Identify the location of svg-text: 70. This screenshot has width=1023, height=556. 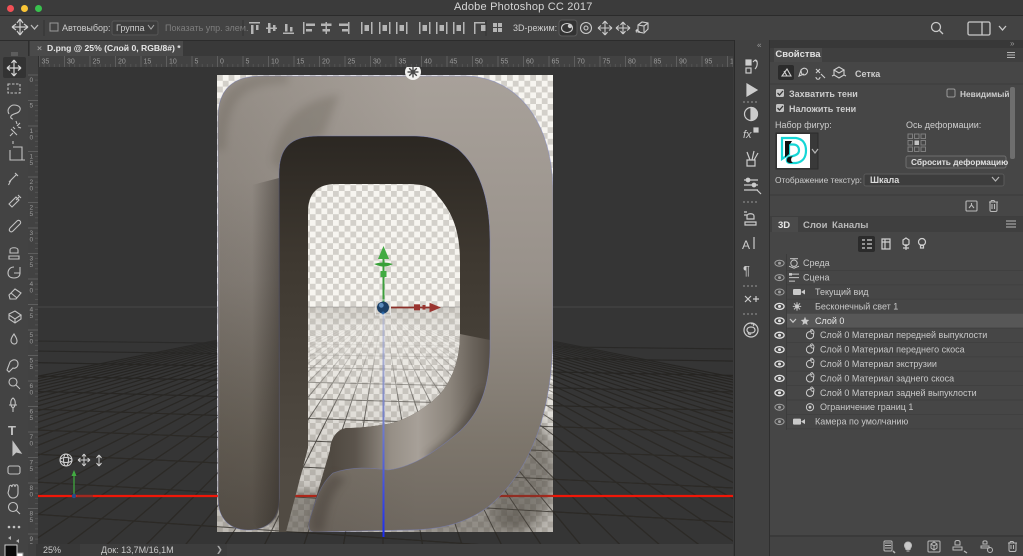
(581, 62).